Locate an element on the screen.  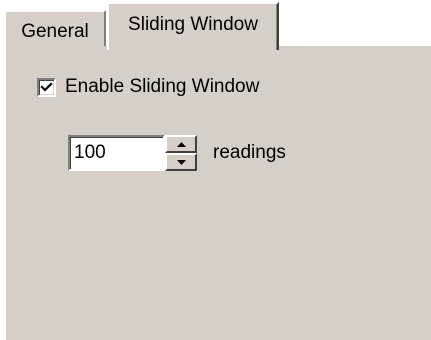
enable-sliding-window-label: Enable Sliding Window is located at coordinates (162, 86).